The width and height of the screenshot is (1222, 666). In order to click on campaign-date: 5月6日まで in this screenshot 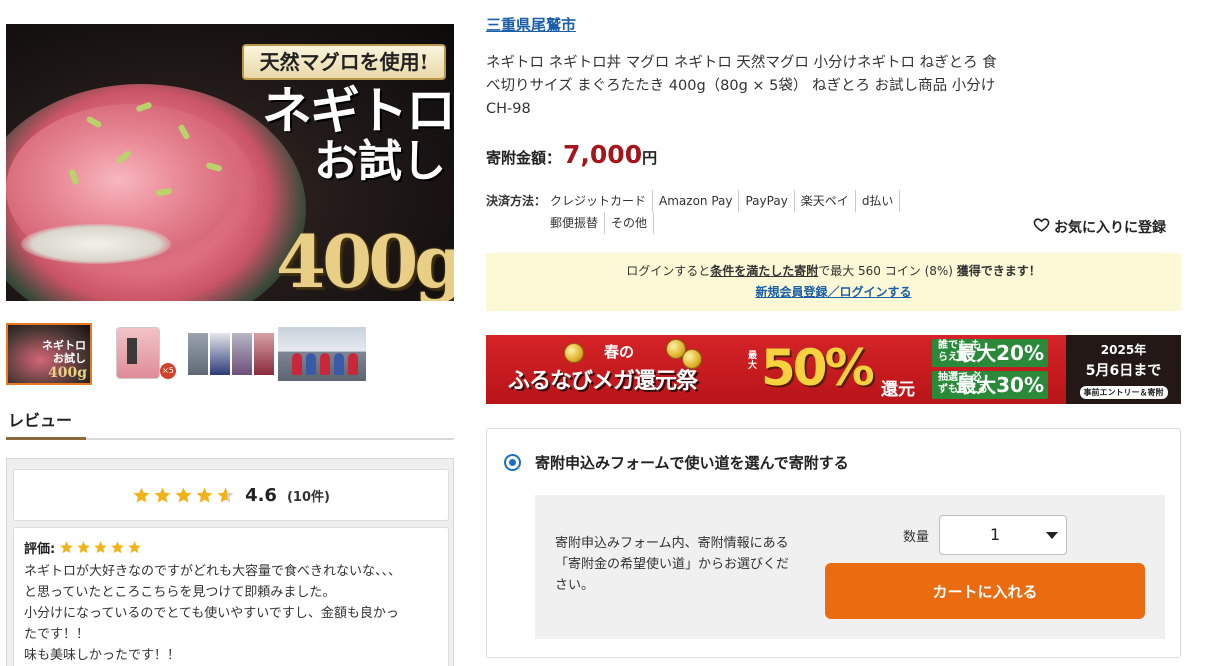, I will do `click(1123, 371)`.